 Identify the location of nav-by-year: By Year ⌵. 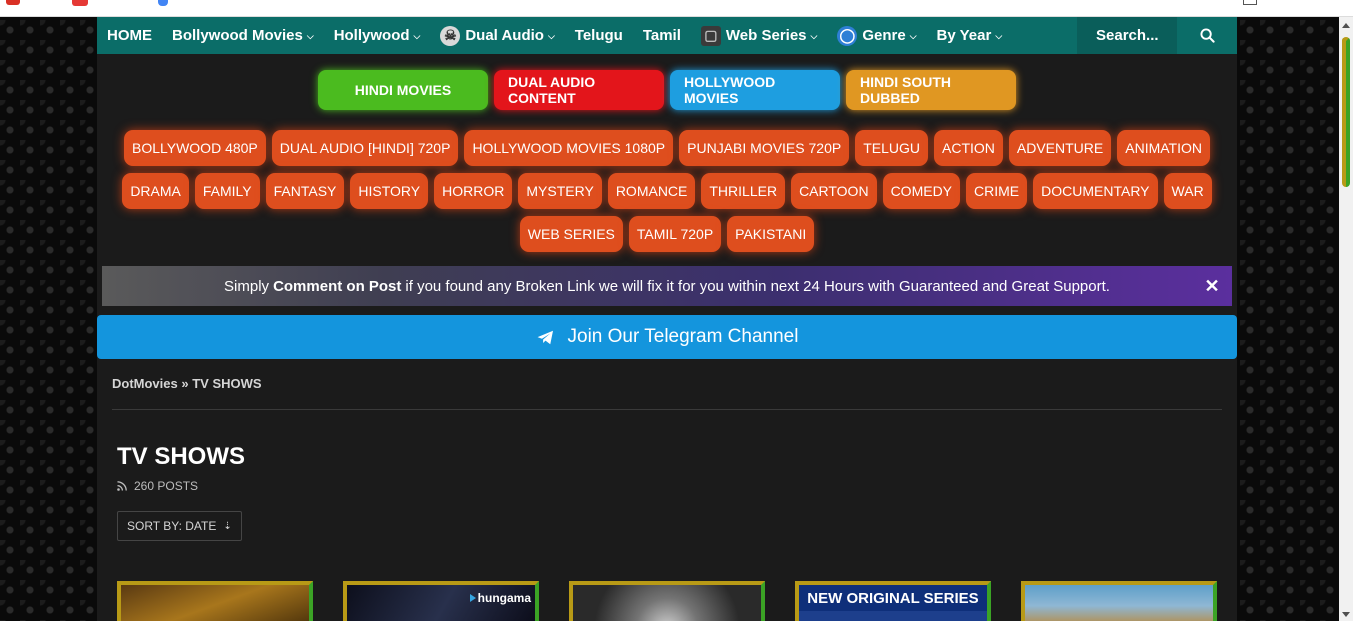
(970, 35).